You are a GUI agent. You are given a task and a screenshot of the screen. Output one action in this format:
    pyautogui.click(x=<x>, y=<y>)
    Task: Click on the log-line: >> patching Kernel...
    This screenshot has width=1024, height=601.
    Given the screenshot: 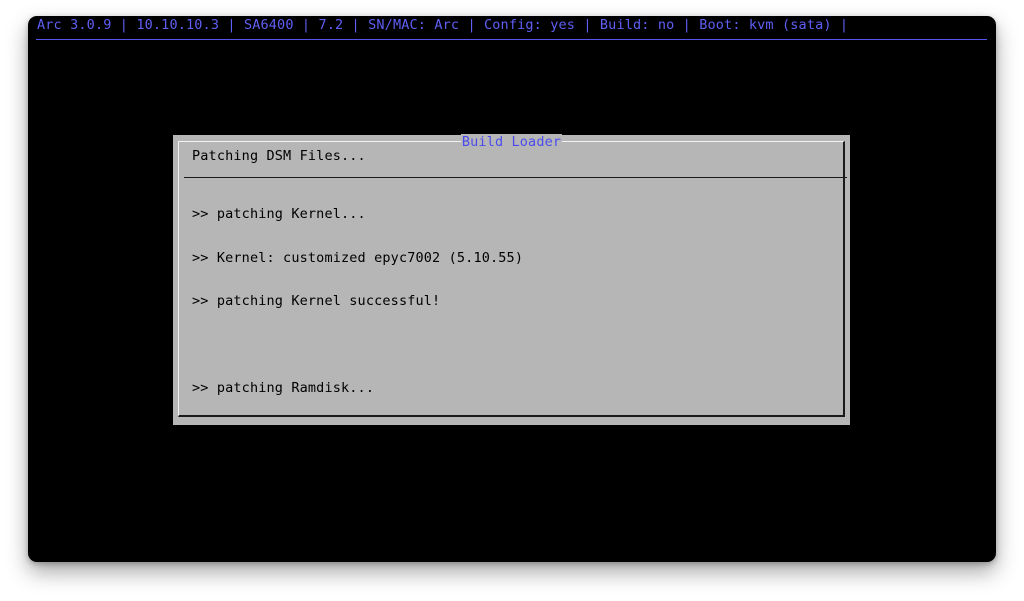 What is the action you would take?
    pyautogui.click(x=279, y=214)
    